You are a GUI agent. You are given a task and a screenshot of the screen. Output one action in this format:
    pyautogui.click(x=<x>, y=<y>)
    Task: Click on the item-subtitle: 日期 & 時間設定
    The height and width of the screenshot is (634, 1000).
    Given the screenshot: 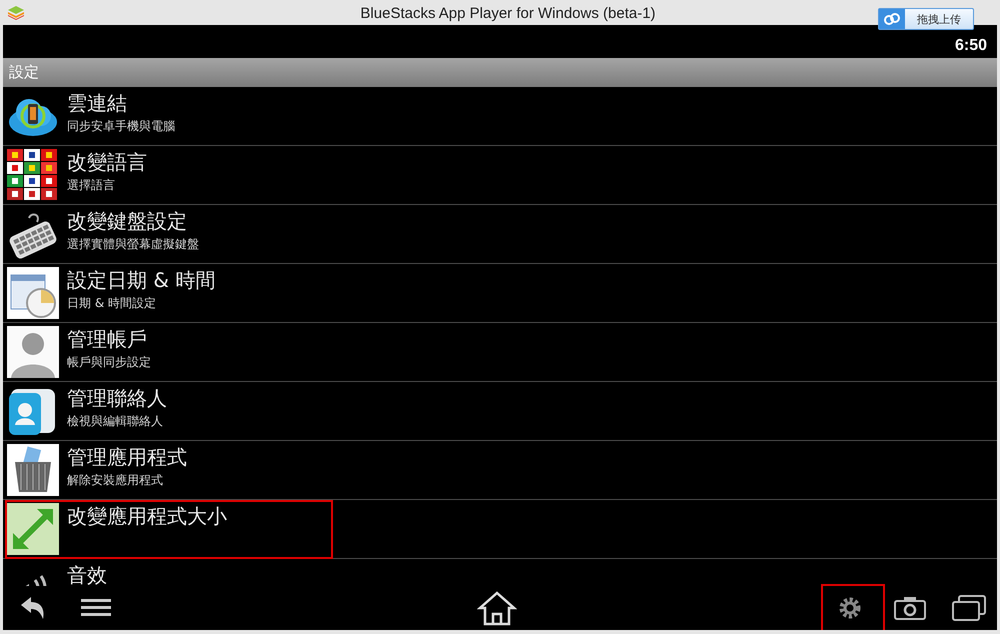 What is the action you would take?
    pyautogui.click(x=112, y=303)
    